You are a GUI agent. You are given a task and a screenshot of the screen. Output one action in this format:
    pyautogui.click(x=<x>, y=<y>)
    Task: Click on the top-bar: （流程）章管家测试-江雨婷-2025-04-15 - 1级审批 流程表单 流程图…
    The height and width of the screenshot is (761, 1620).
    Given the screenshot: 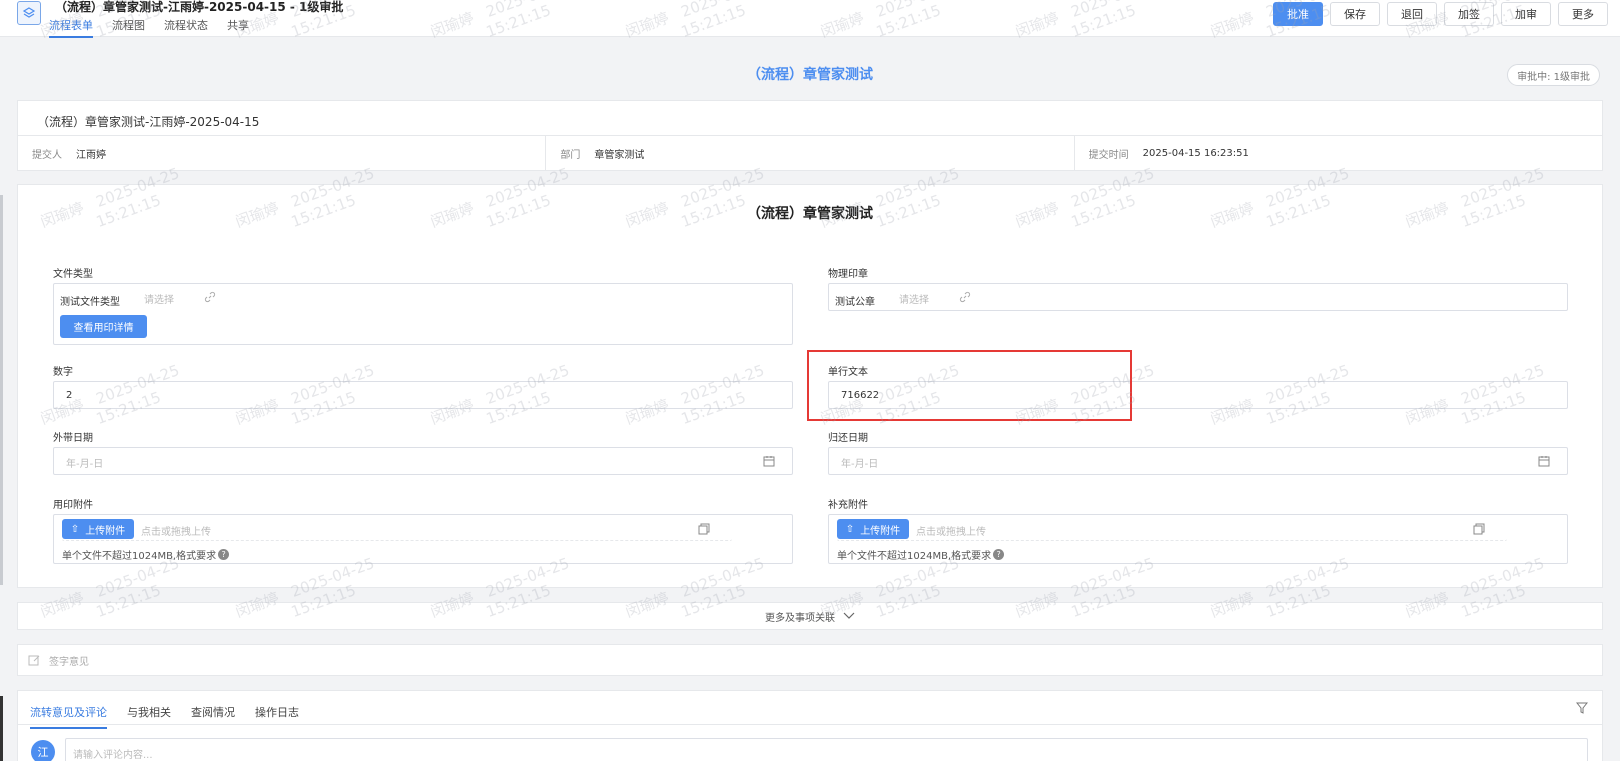 What is the action you would take?
    pyautogui.click(x=810, y=19)
    